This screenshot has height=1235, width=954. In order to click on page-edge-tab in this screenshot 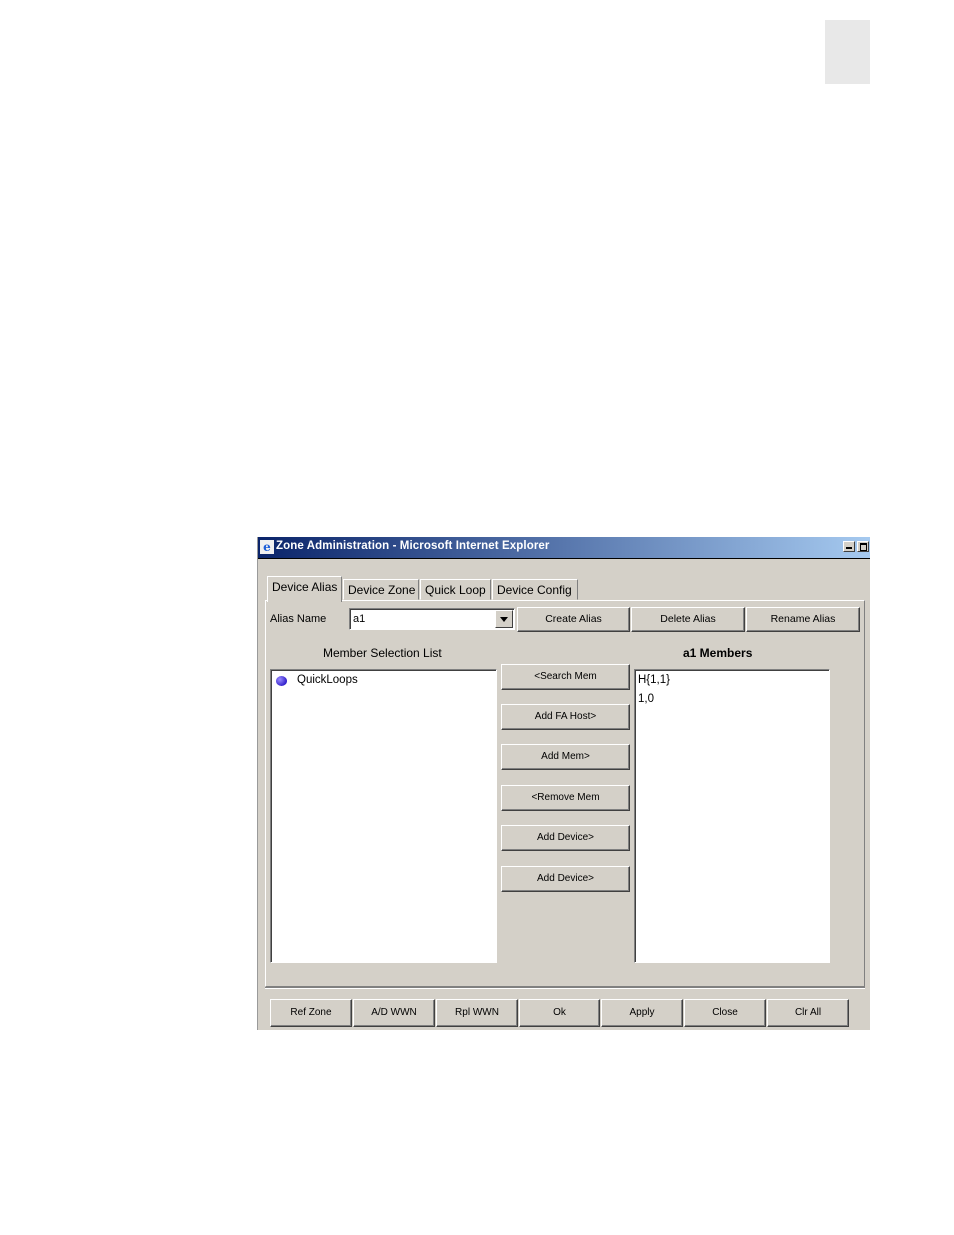, I will do `click(847, 52)`.